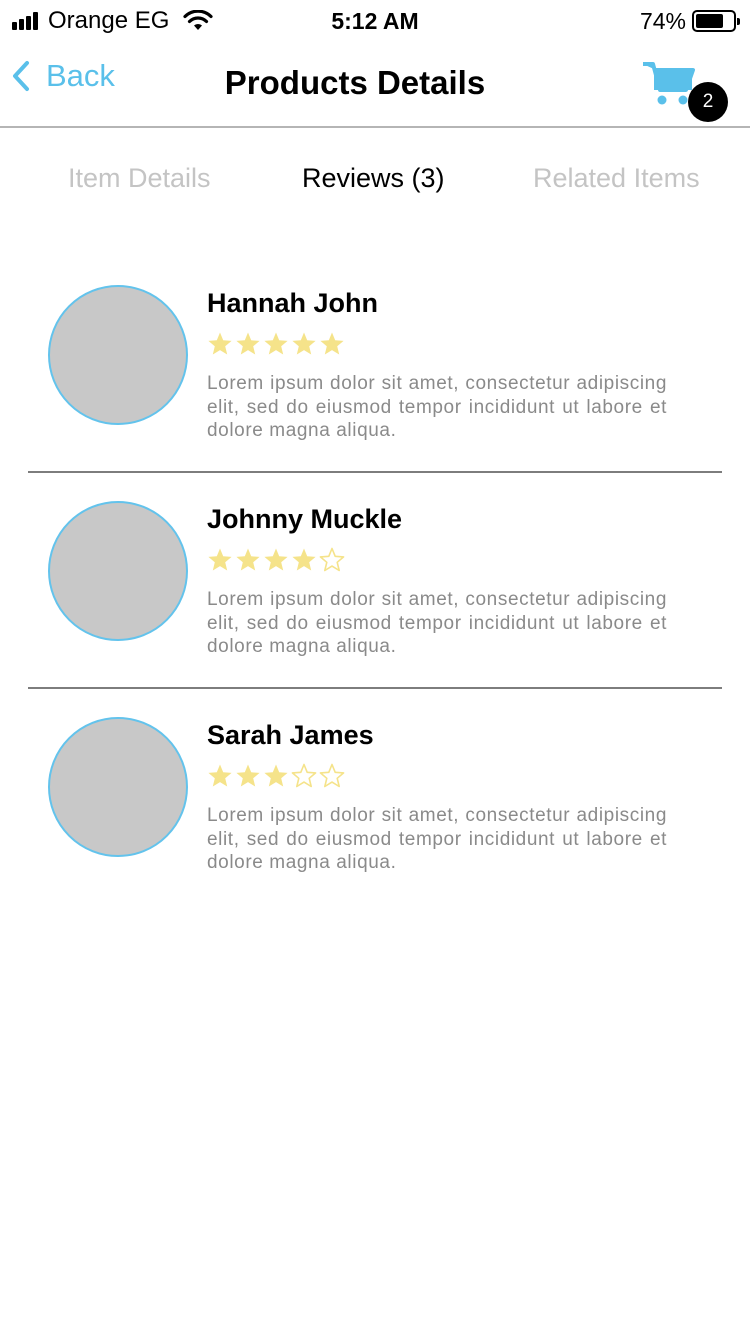  What do you see at coordinates (709, 21) in the screenshot?
I see `battery-fill` at bounding box center [709, 21].